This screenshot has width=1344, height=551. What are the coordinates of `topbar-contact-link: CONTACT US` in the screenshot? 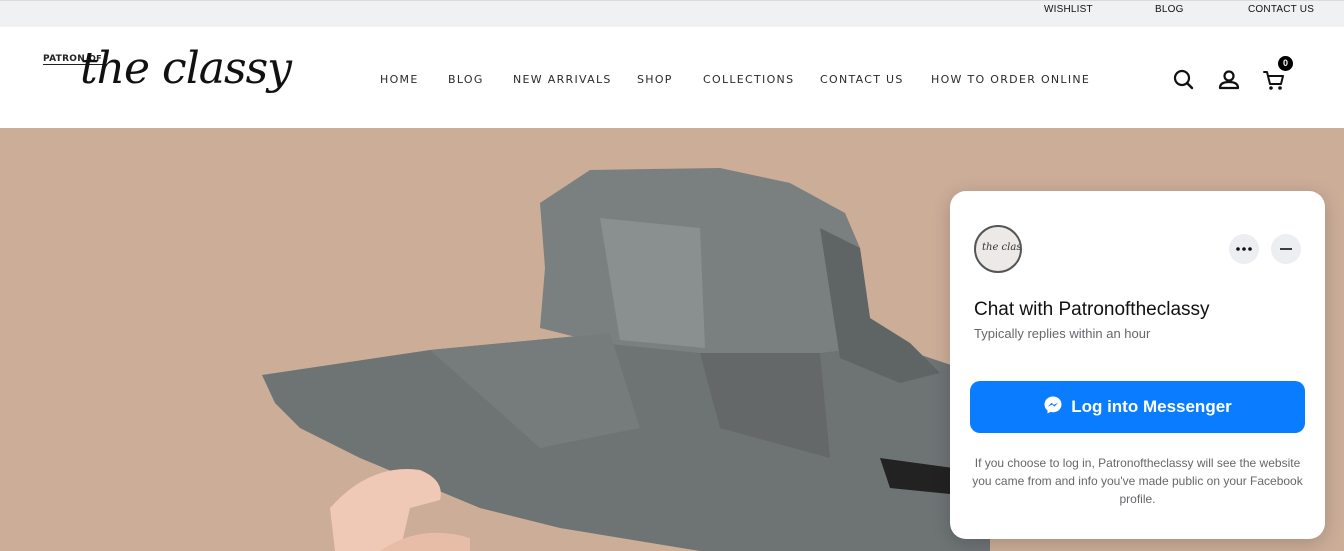 It's located at (1281, 9).